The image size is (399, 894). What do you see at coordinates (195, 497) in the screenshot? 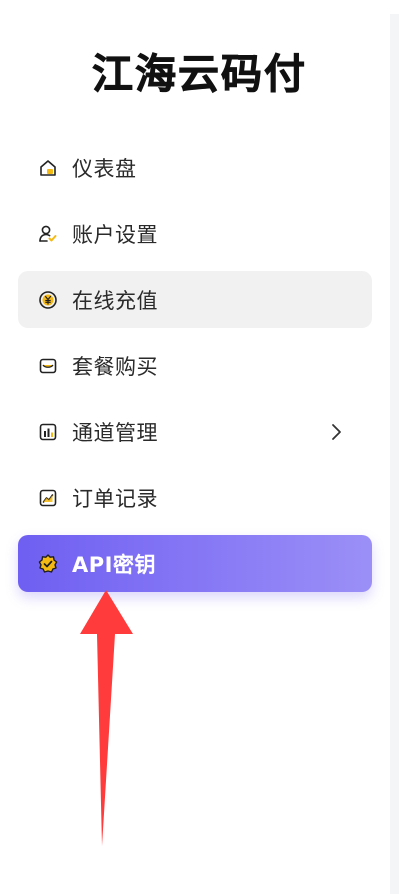
I see `sidebar-item-order-records: 订单记录` at bounding box center [195, 497].